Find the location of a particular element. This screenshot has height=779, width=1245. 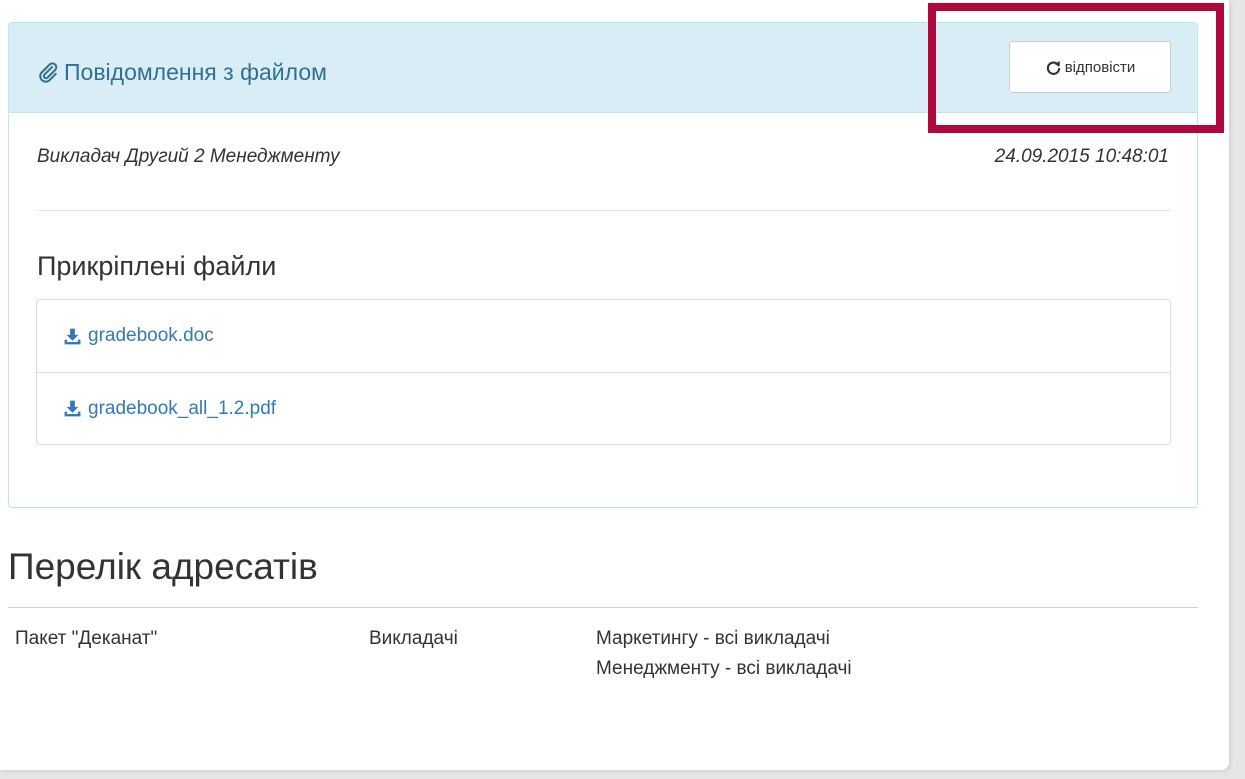

message-timestamp: 24.09.2015 10:48:01 is located at coordinates (1081, 156).